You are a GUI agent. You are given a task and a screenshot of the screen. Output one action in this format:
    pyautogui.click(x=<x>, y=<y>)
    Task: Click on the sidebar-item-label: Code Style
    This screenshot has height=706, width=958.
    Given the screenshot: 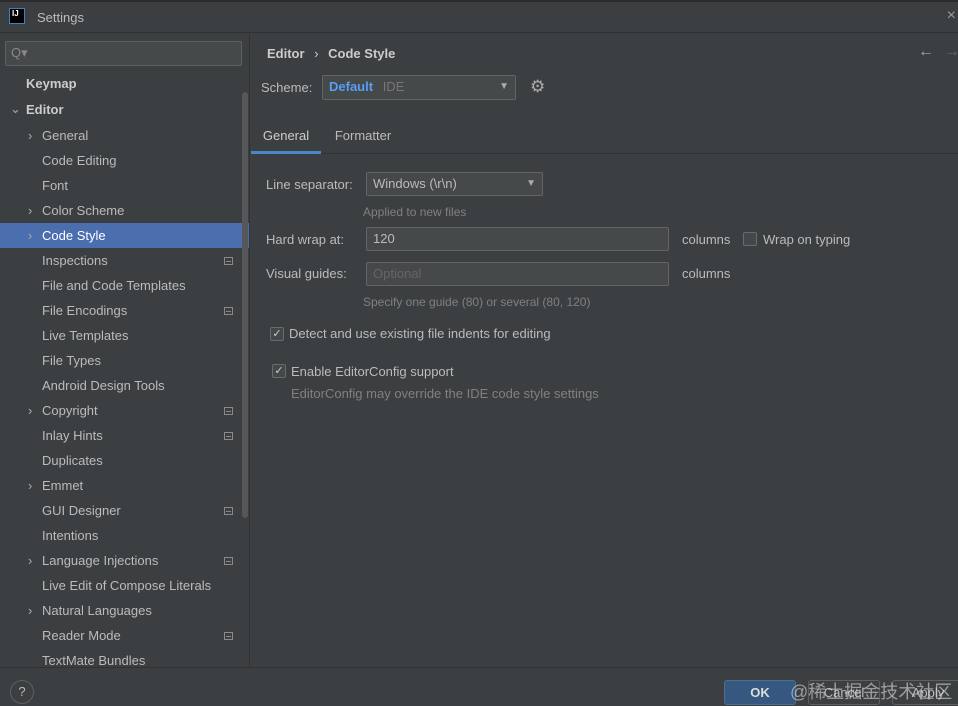 What is the action you would take?
    pyautogui.click(x=74, y=235)
    